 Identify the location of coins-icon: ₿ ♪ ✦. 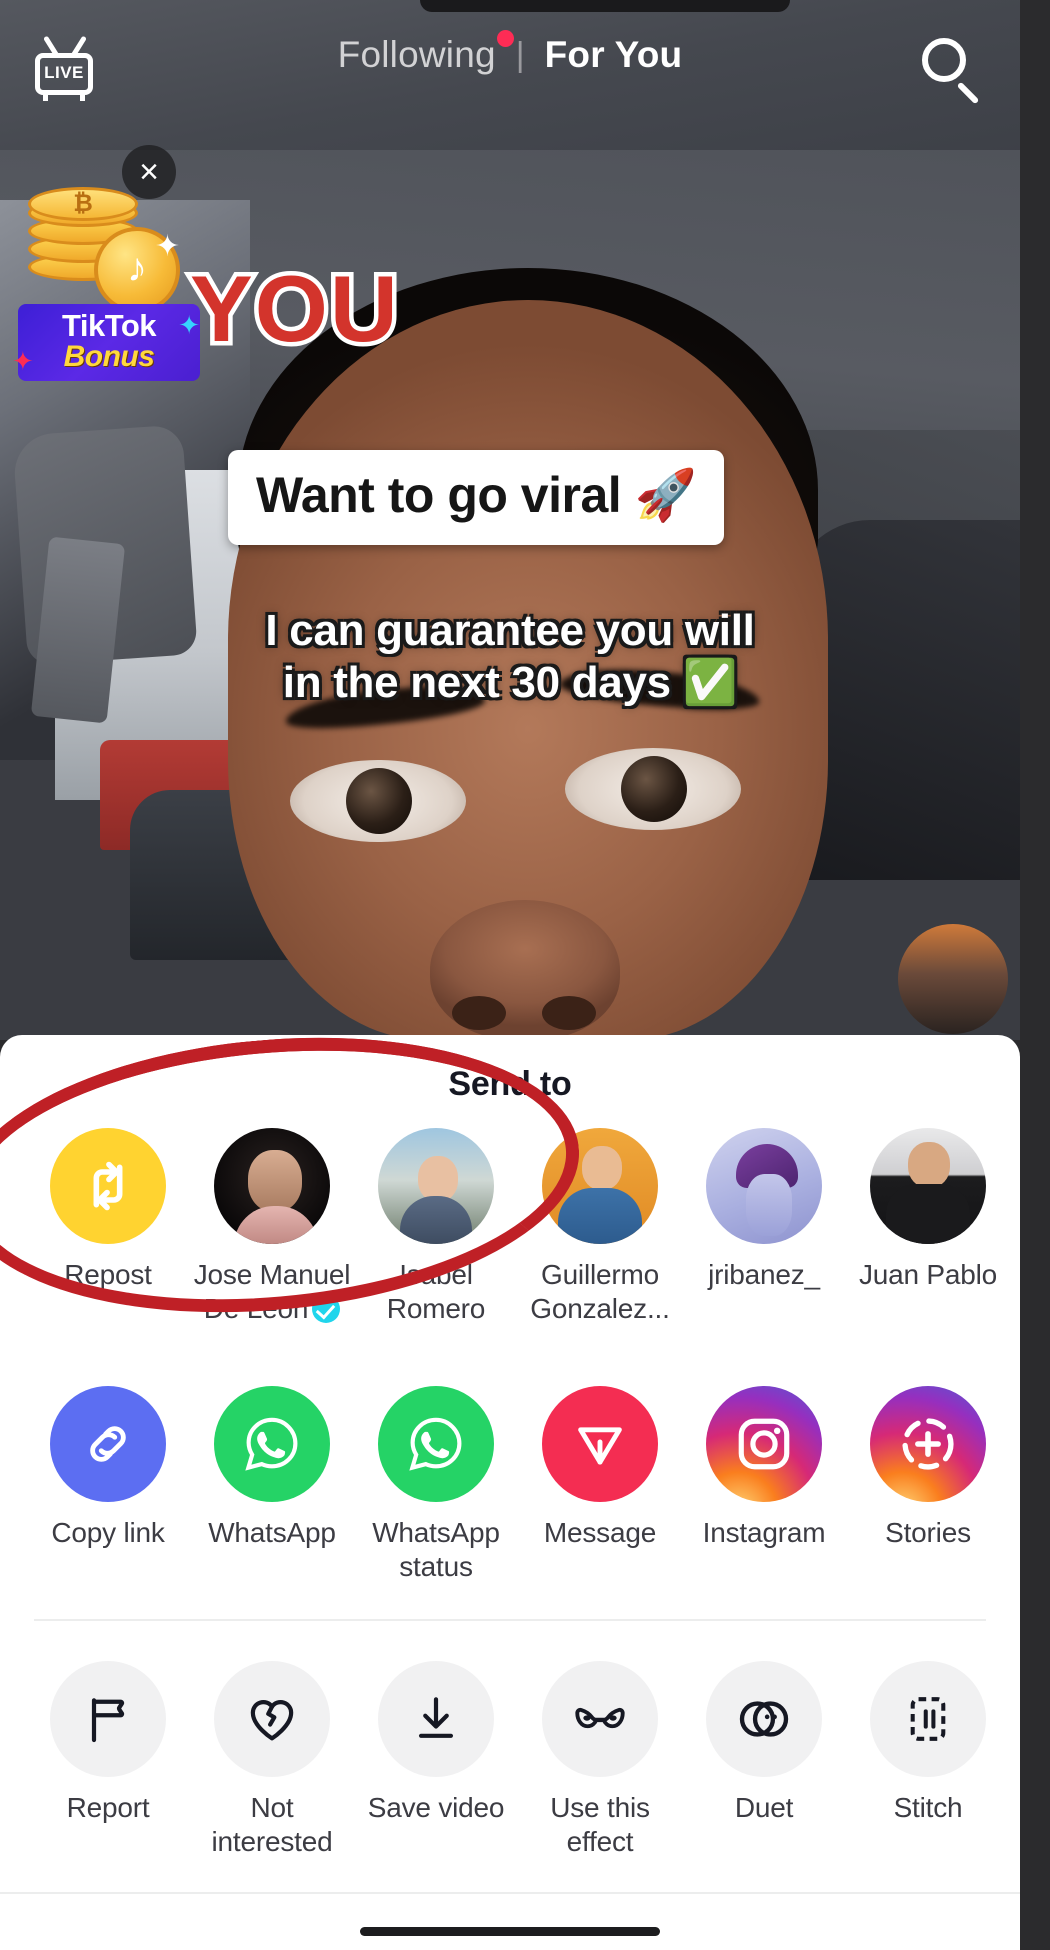
(103, 249).